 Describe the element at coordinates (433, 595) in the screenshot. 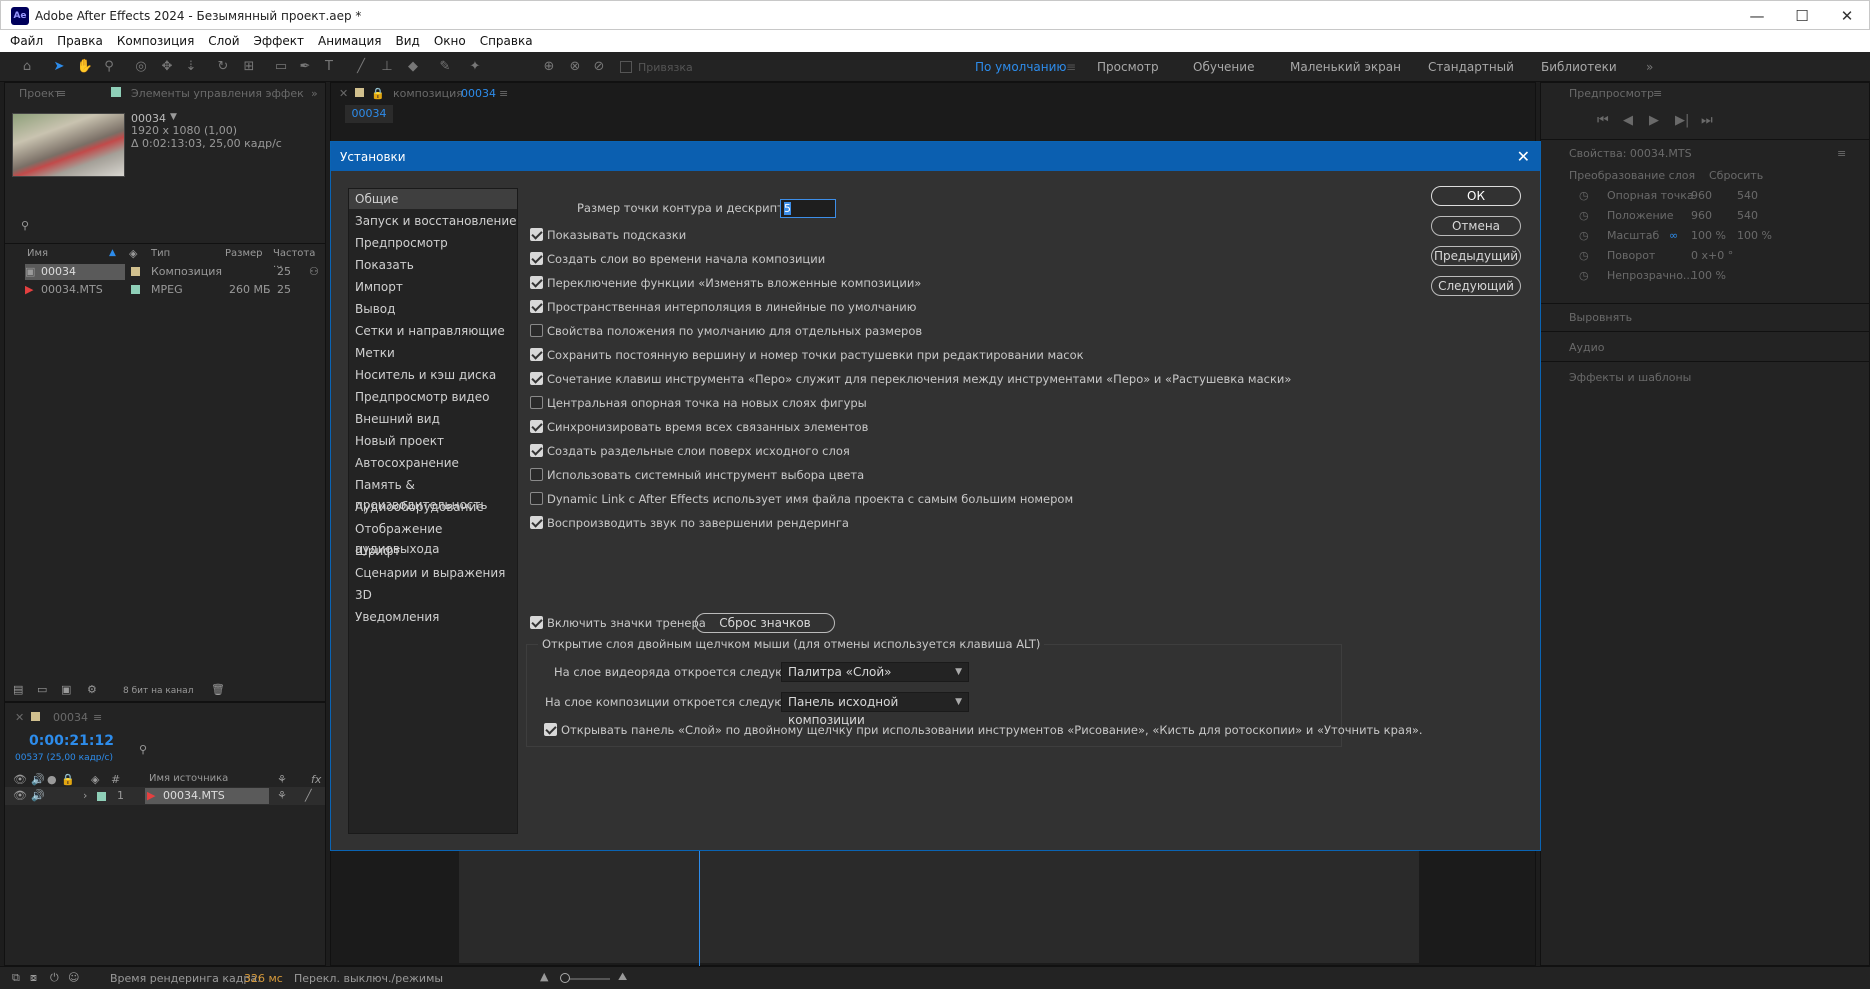

I see `category-3d: 3D` at that location.